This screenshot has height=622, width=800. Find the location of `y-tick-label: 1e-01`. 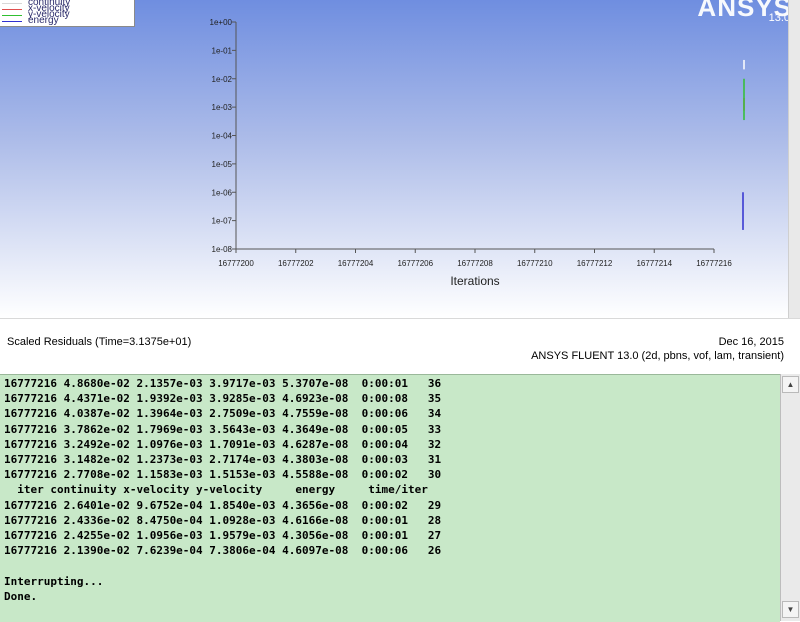

y-tick-label: 1e-01 is located at coordinates (222, 50).